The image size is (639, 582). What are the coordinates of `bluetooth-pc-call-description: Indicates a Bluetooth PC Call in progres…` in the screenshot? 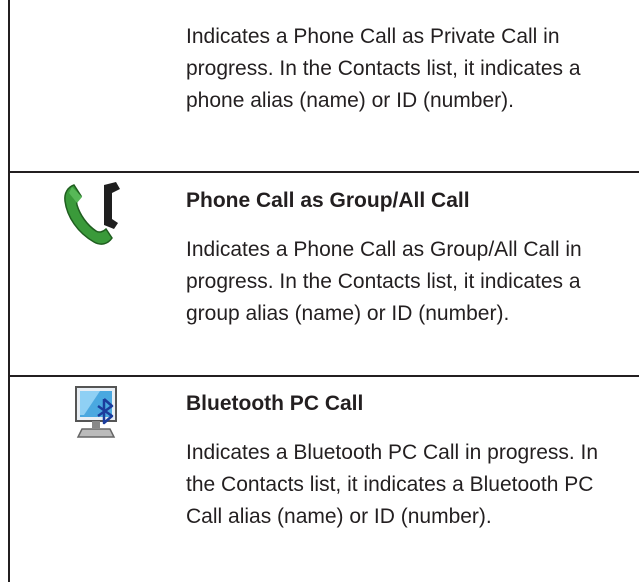 It's located at (392, 484).